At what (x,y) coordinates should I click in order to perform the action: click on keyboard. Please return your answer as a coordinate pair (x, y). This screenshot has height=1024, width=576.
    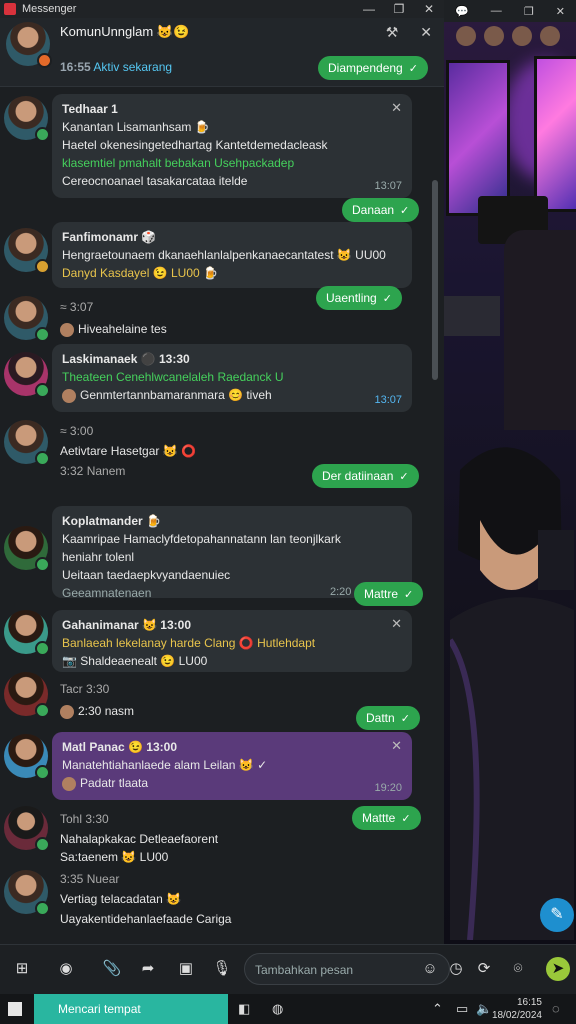
    Looking at the image, I should click on (472, 316).